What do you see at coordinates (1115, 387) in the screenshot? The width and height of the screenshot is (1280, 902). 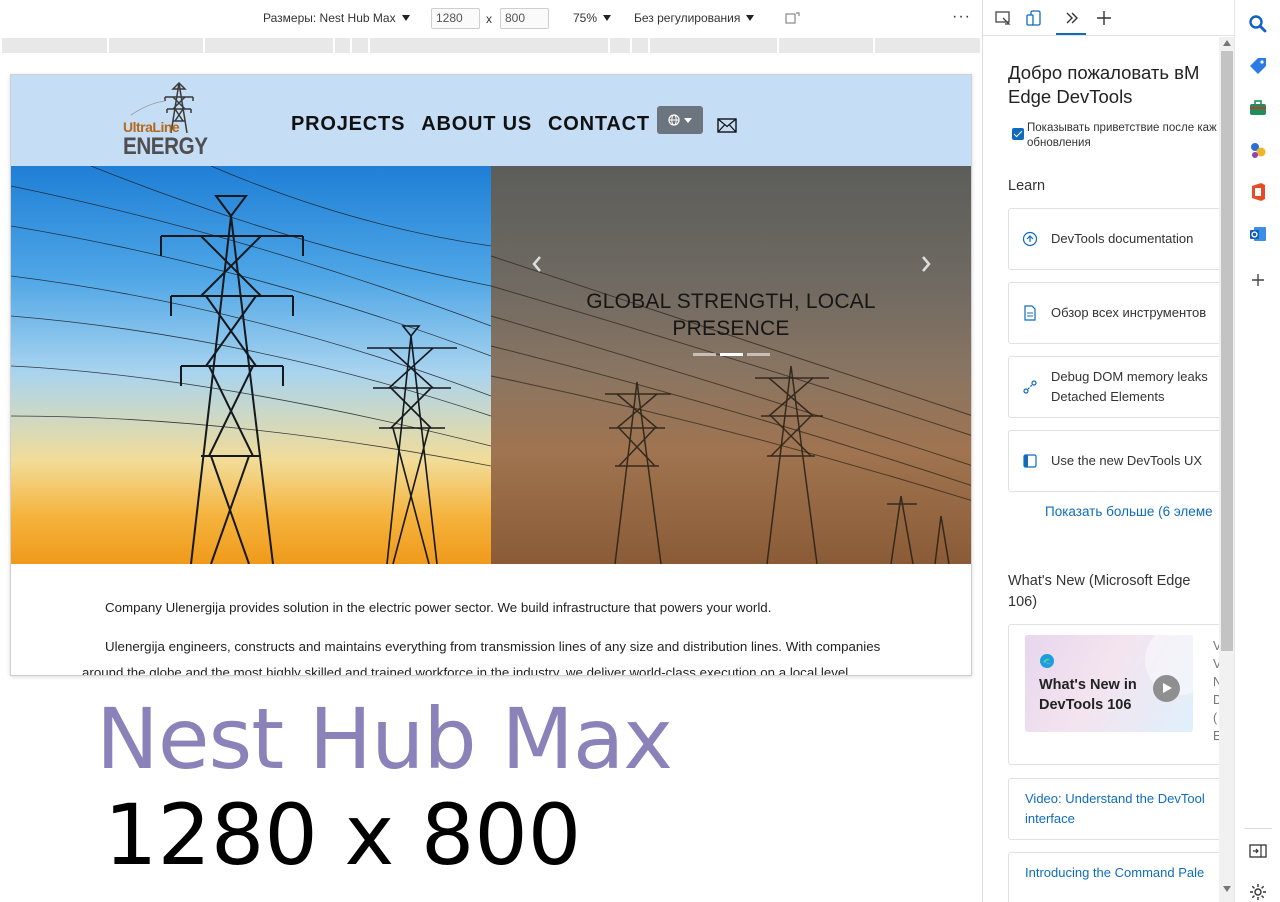 I see `card-debug-dom-memory-leaks: Debug DOM memory leaks Detached Elements` at bounding box center [1115, 387].